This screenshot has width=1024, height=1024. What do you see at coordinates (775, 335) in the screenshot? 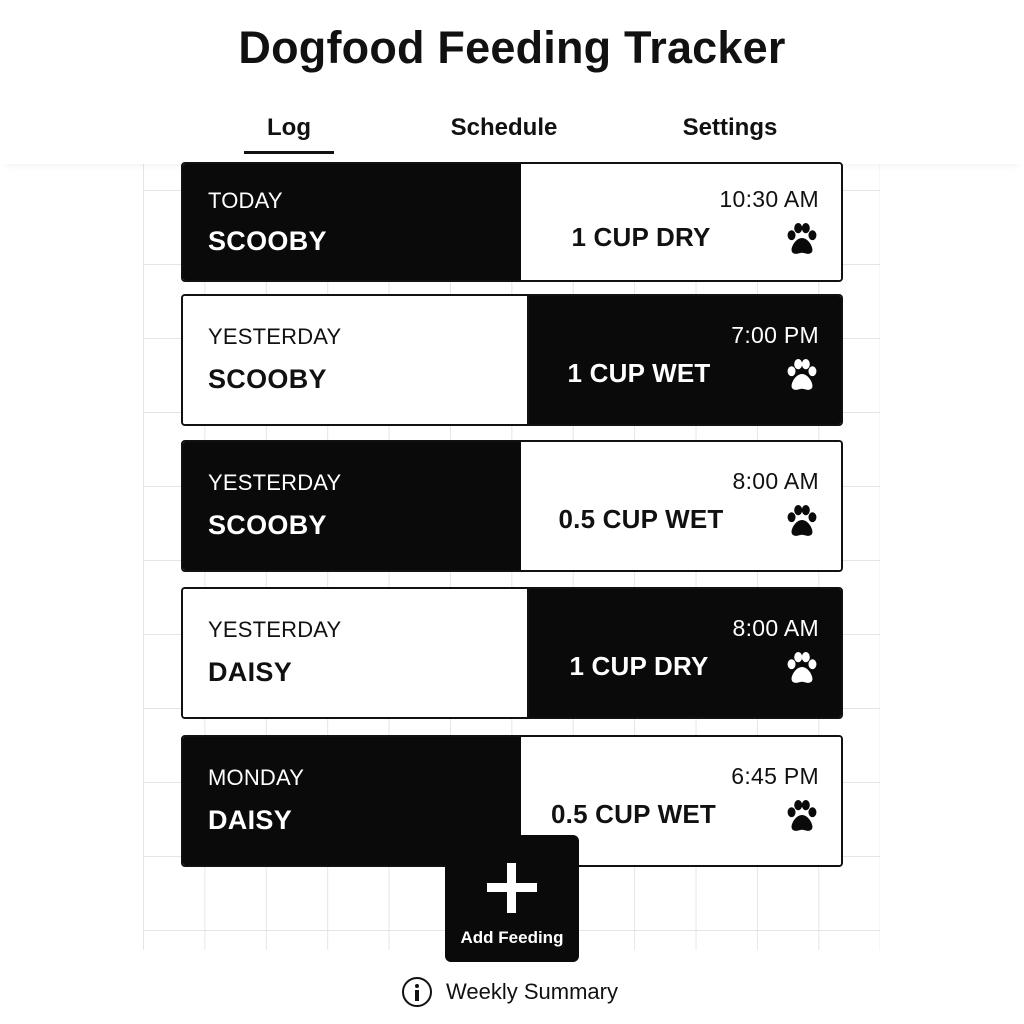
I see `entry-time: 7:00 PM` at bounding box center [775, 335].